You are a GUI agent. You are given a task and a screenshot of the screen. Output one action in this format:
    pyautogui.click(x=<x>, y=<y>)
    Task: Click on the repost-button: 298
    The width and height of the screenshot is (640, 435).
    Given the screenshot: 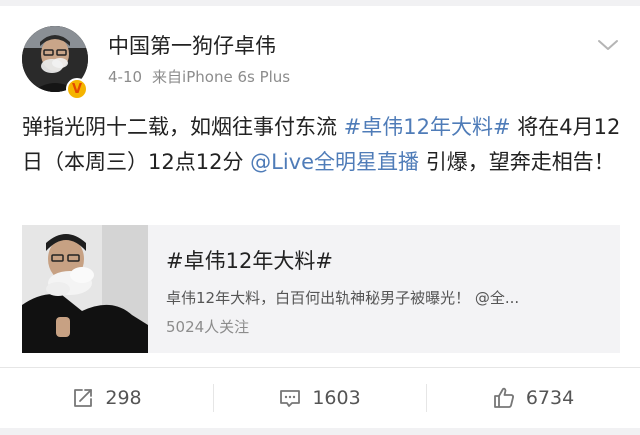 What is the action you would take?
    pyautogui.click(x=106, y=398)
    